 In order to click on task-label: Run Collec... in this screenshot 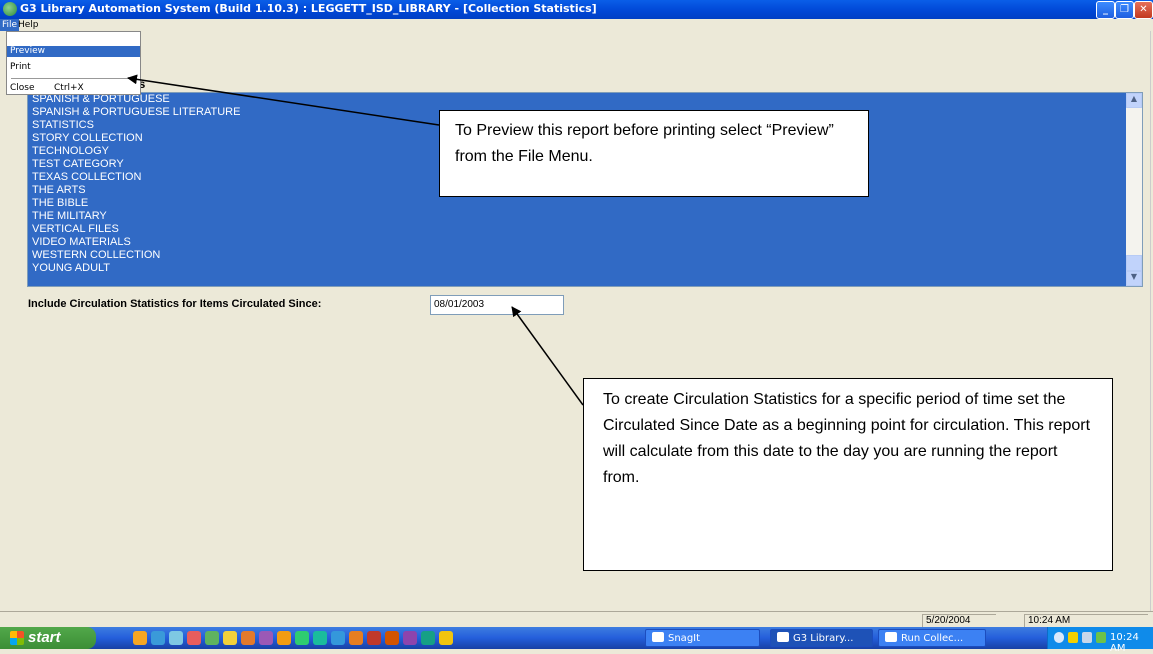, I will do `click(932, 638)`.